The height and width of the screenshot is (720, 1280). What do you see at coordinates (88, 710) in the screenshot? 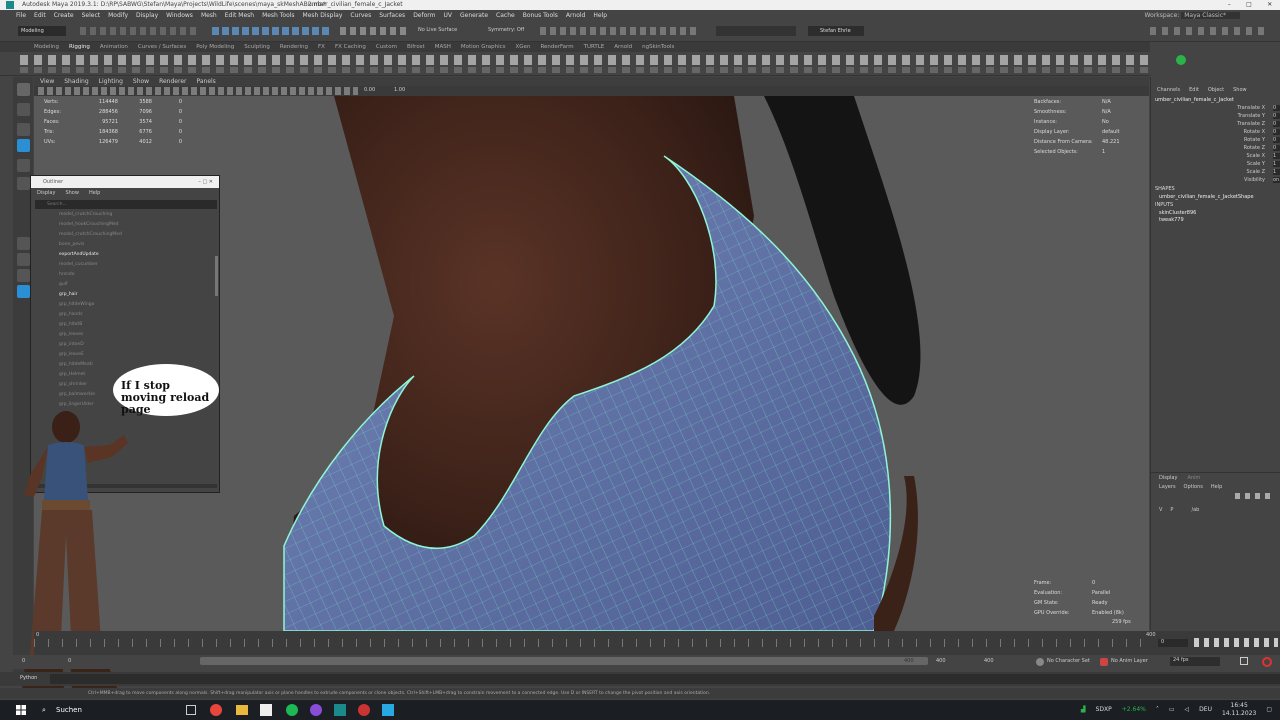
I see `taskbar-search: ⌕ Suchen` at bounding box center [88, 710].